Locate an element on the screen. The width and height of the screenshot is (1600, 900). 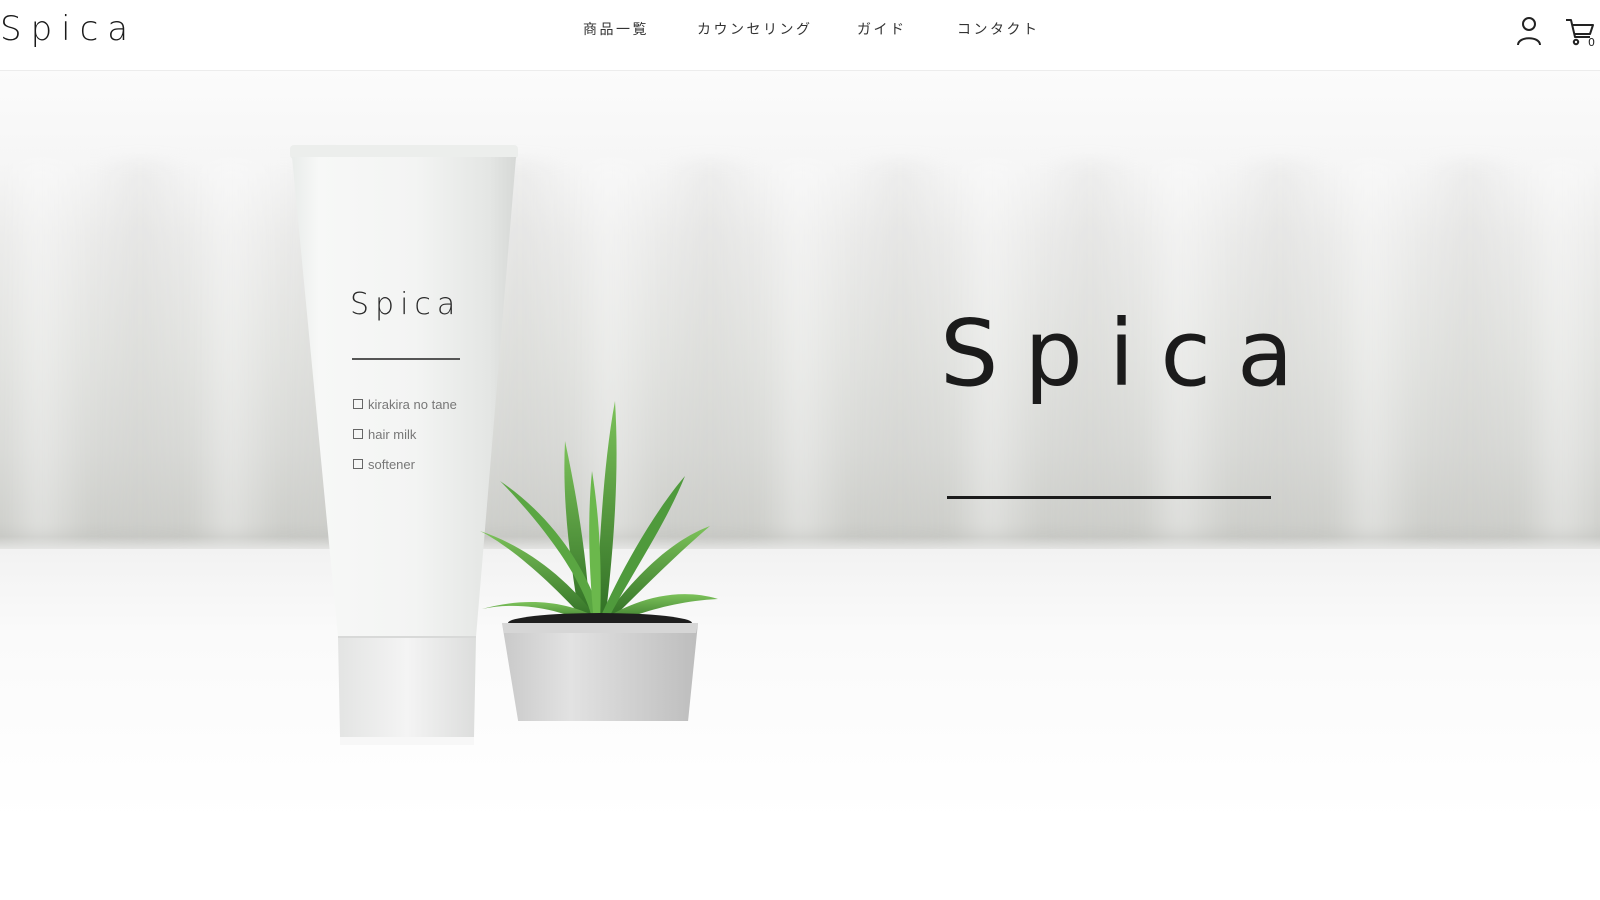
tube-product-list: kirakira no tane hair milk softener is located at coordinates (405, 434).